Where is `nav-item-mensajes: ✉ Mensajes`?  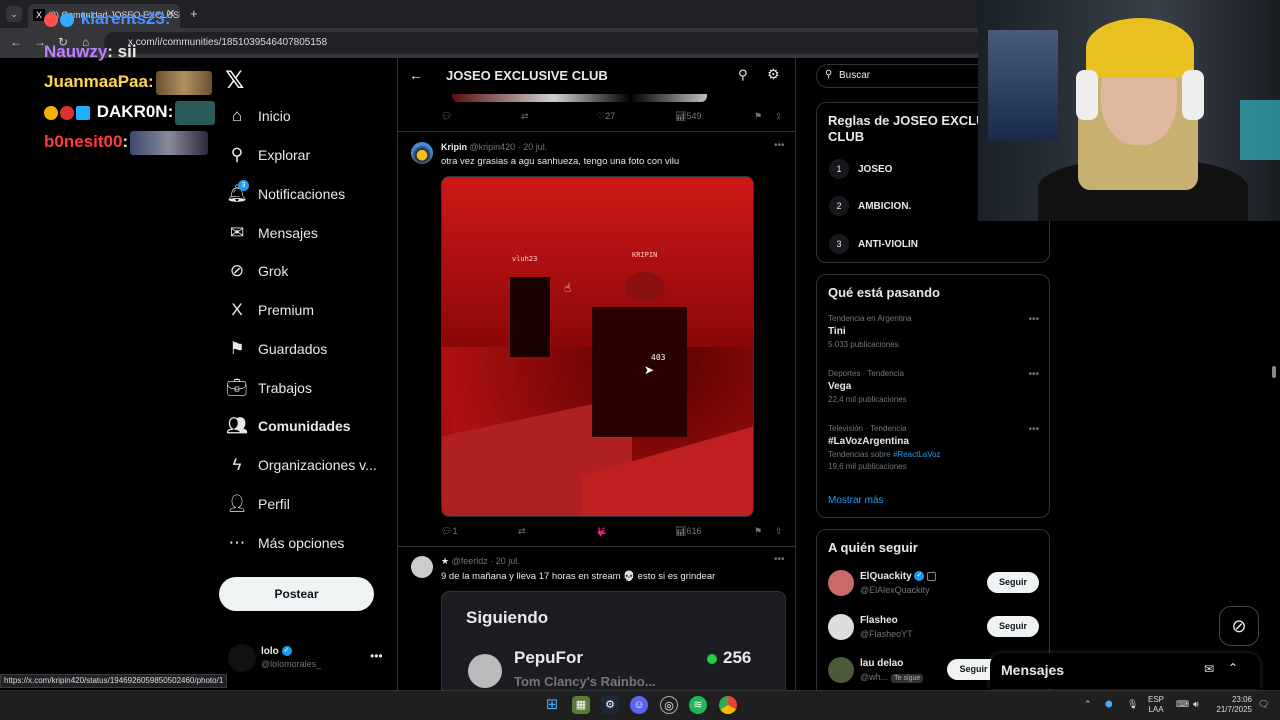
nav-item-mensajes: ✉ Mensajes is located at coordinates (272, 233).